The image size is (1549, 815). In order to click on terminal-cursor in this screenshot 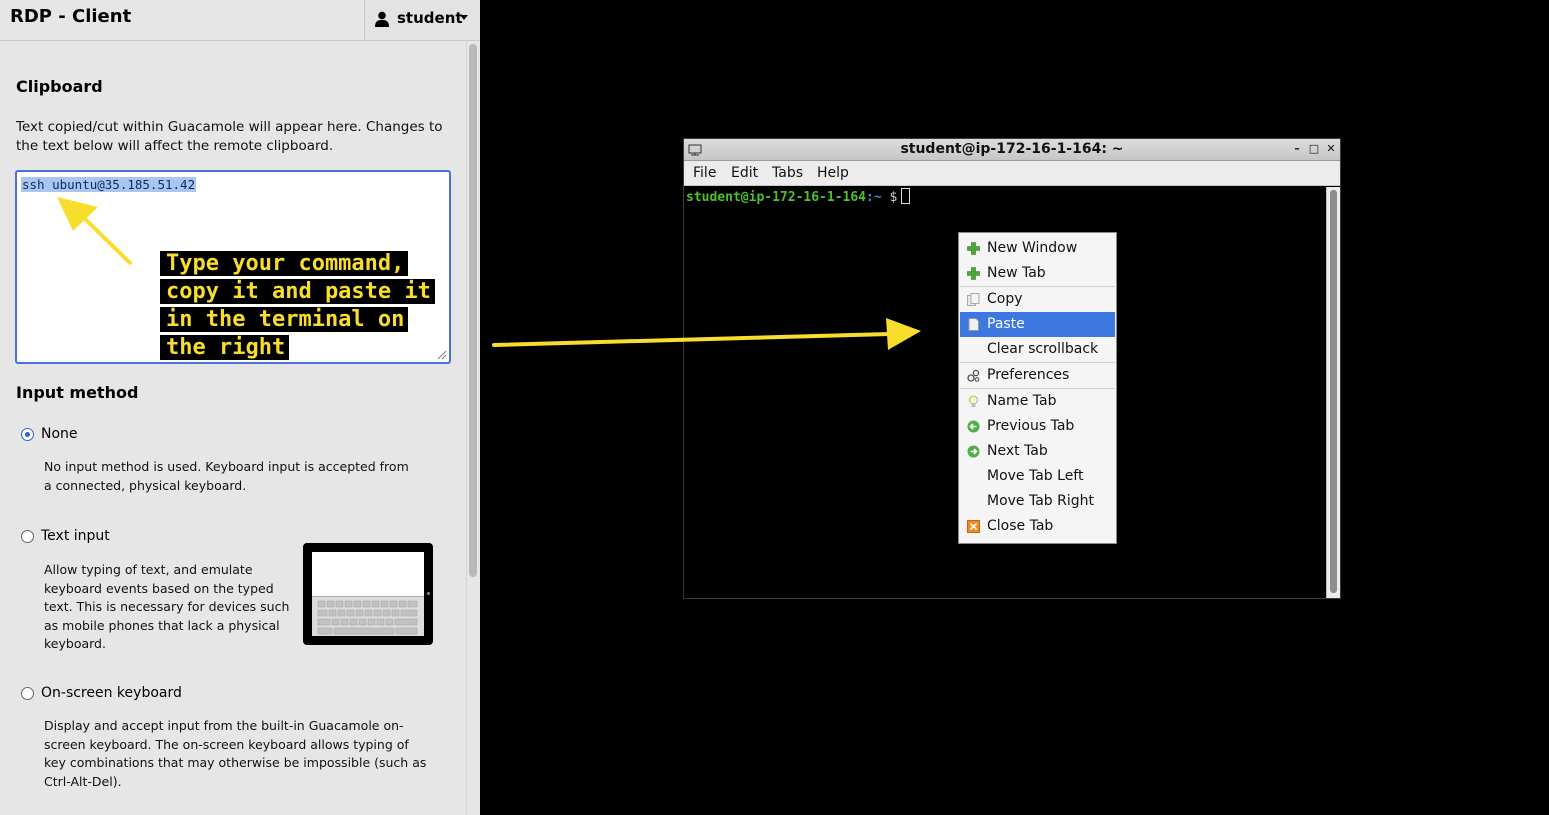, I will do `click(906, 196)`.